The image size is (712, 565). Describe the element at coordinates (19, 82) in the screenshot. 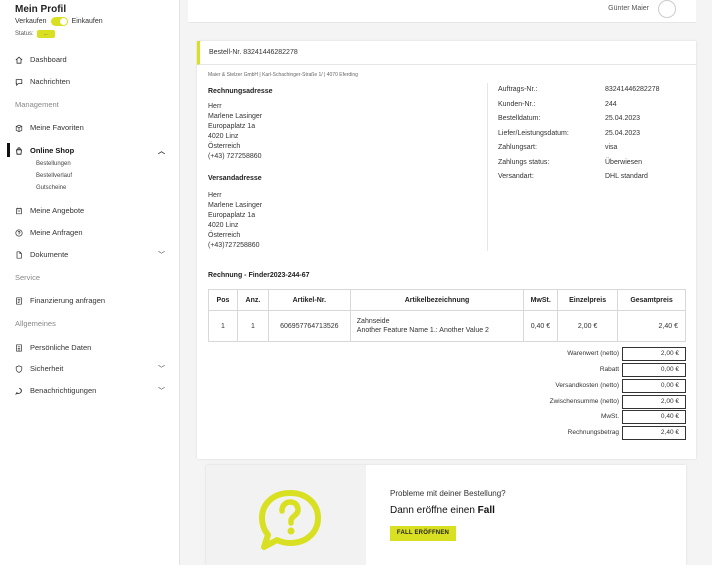

I see `chat-icon` at that location.